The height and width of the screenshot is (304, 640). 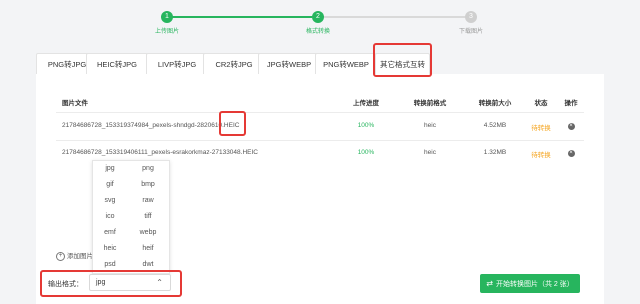 I want to click on format-option: emf, so click(x=110, y=233).